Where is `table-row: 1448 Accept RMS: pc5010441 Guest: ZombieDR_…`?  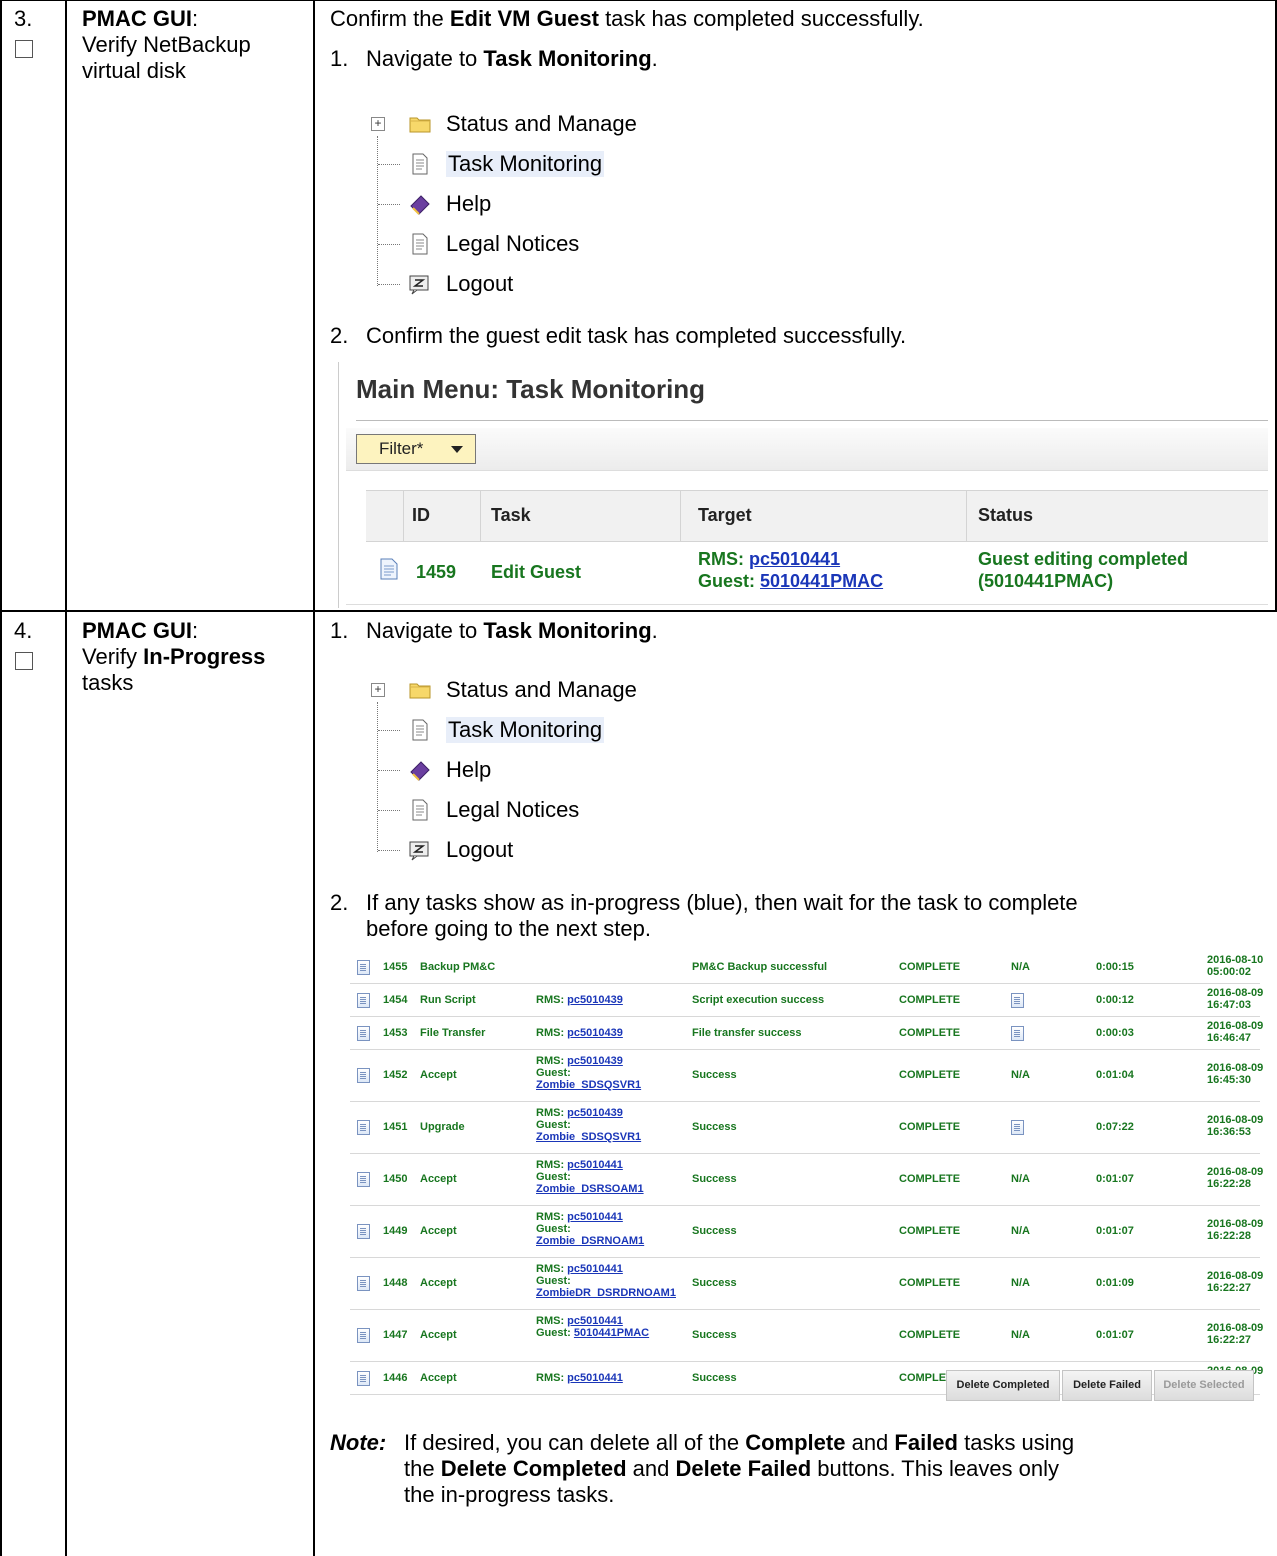
table-row: 1448 Accept RMS: pc5010441 Guest: ZombieDR_… is located at coordinates (806, 1283).